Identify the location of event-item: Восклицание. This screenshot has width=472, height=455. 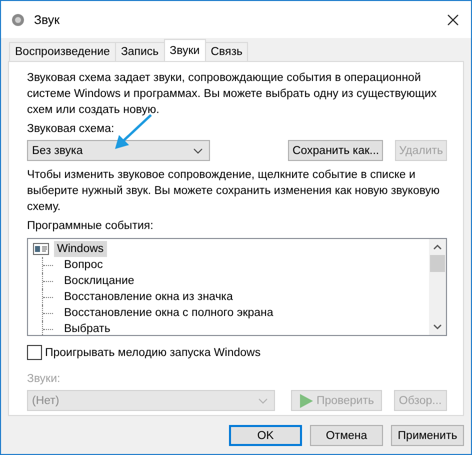
(99, 281).